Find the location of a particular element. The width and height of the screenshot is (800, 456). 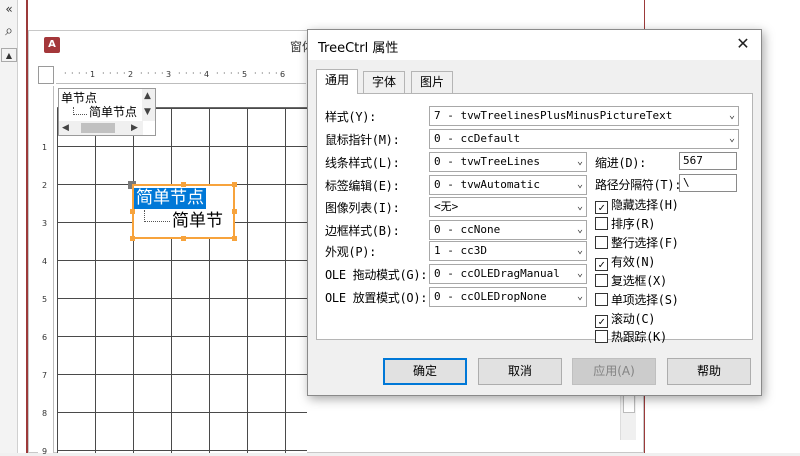

tree-branch-line is located at coordinates (80, 111).